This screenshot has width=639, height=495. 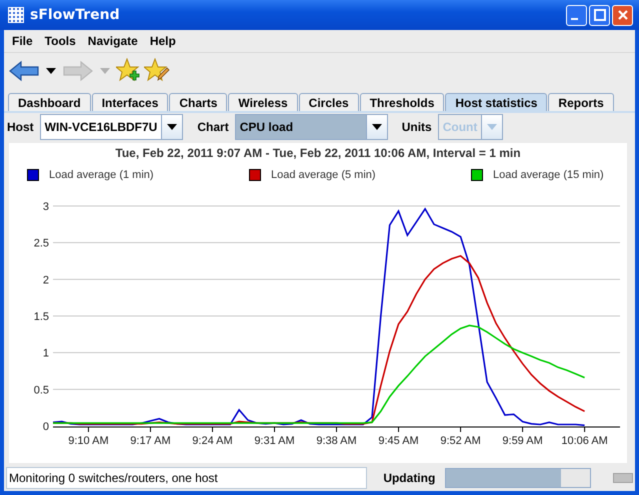 What do you see at coordinates (274, 441) in the screenshot?
I see `x-tick-label: 9:31 AM` at bounding box center [274, 441].